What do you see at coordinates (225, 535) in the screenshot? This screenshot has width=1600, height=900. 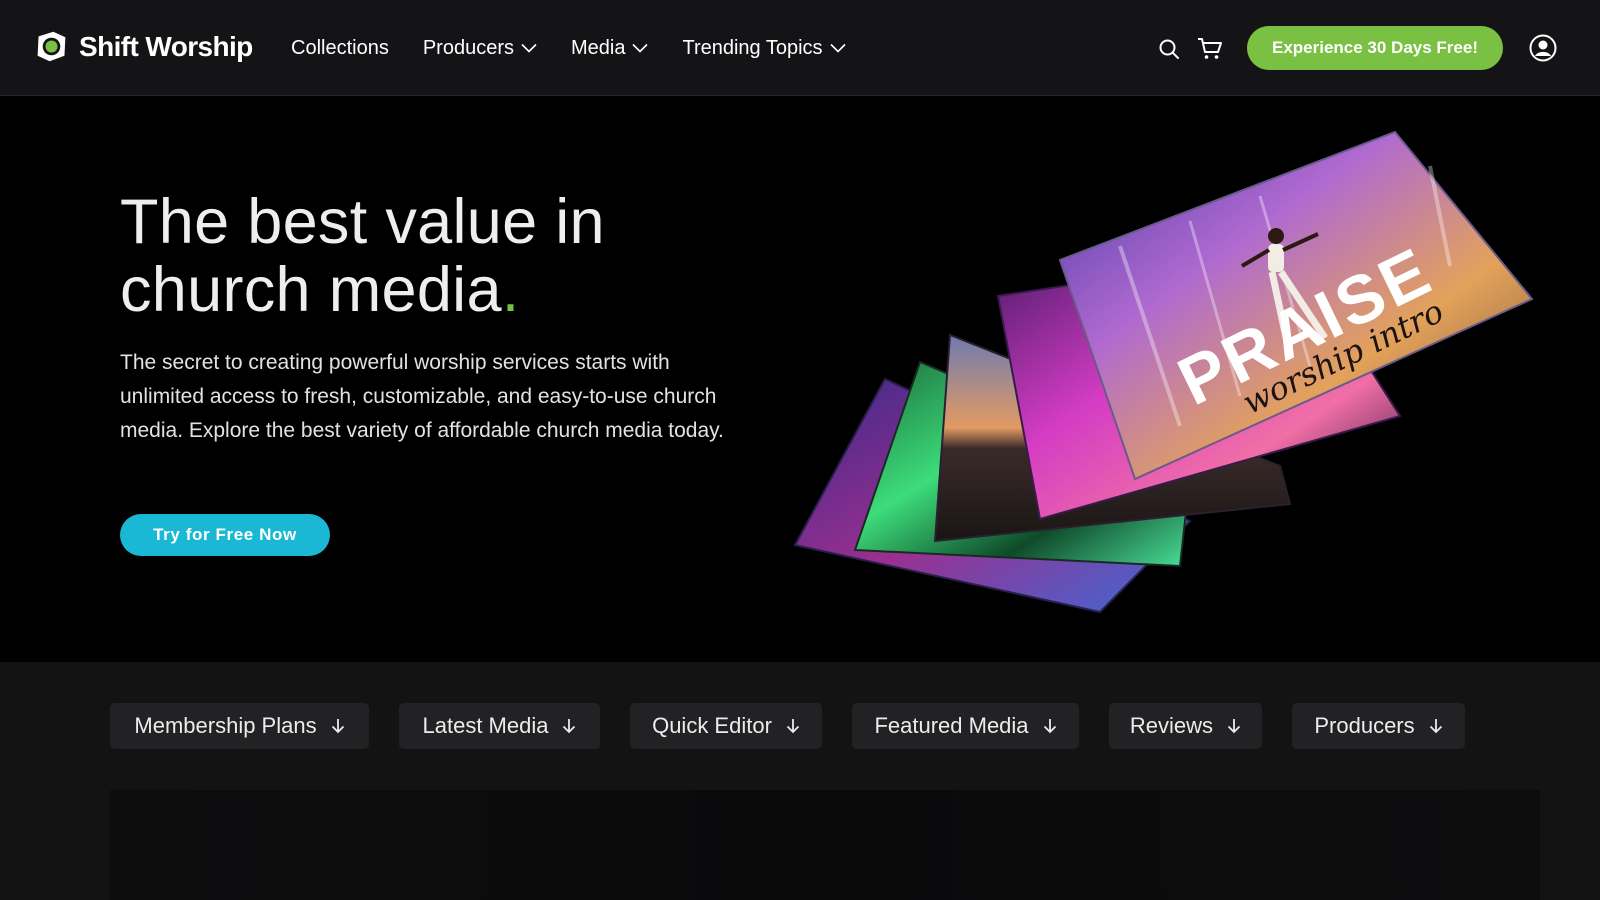 I see `try-free-button: Try for Free Now` at bounding box center [225, 535].